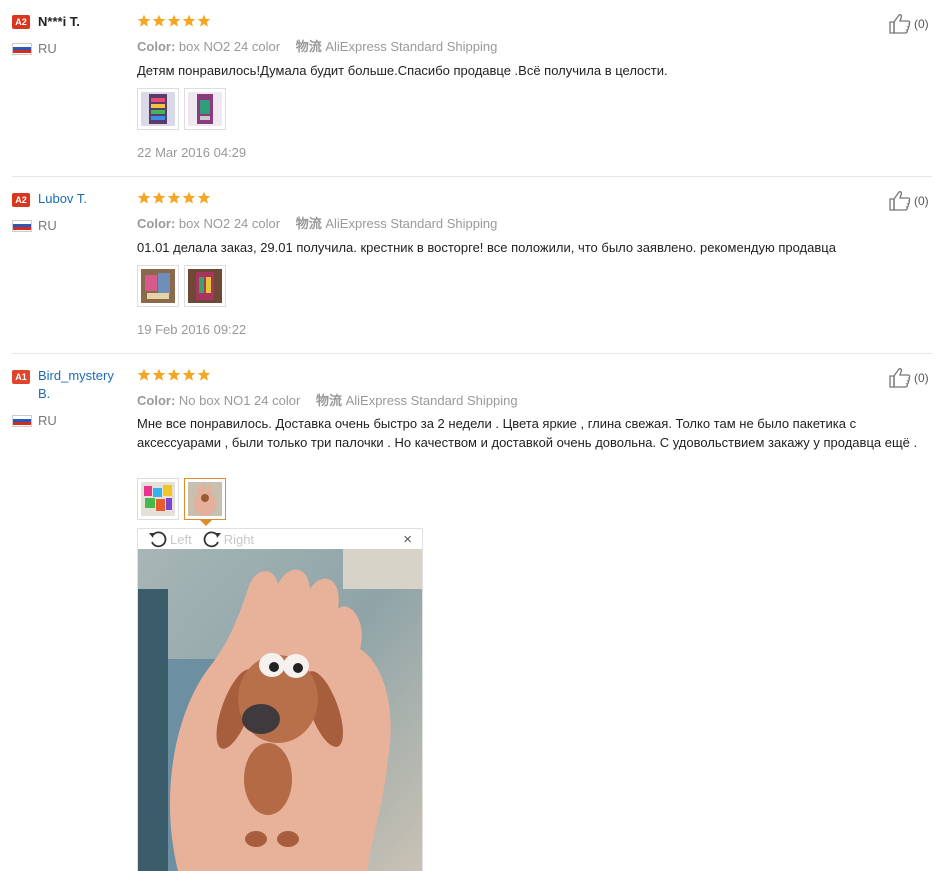 This screenshot has height=871, width=948. I want to click on clay-dog-photo, so click(280, 710).